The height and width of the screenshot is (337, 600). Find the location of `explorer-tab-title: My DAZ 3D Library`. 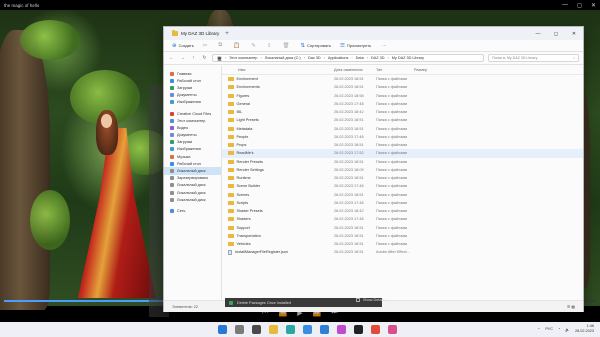

explorer-tab-title: My DAZ 3D Library is located at coordinates (200, 33).